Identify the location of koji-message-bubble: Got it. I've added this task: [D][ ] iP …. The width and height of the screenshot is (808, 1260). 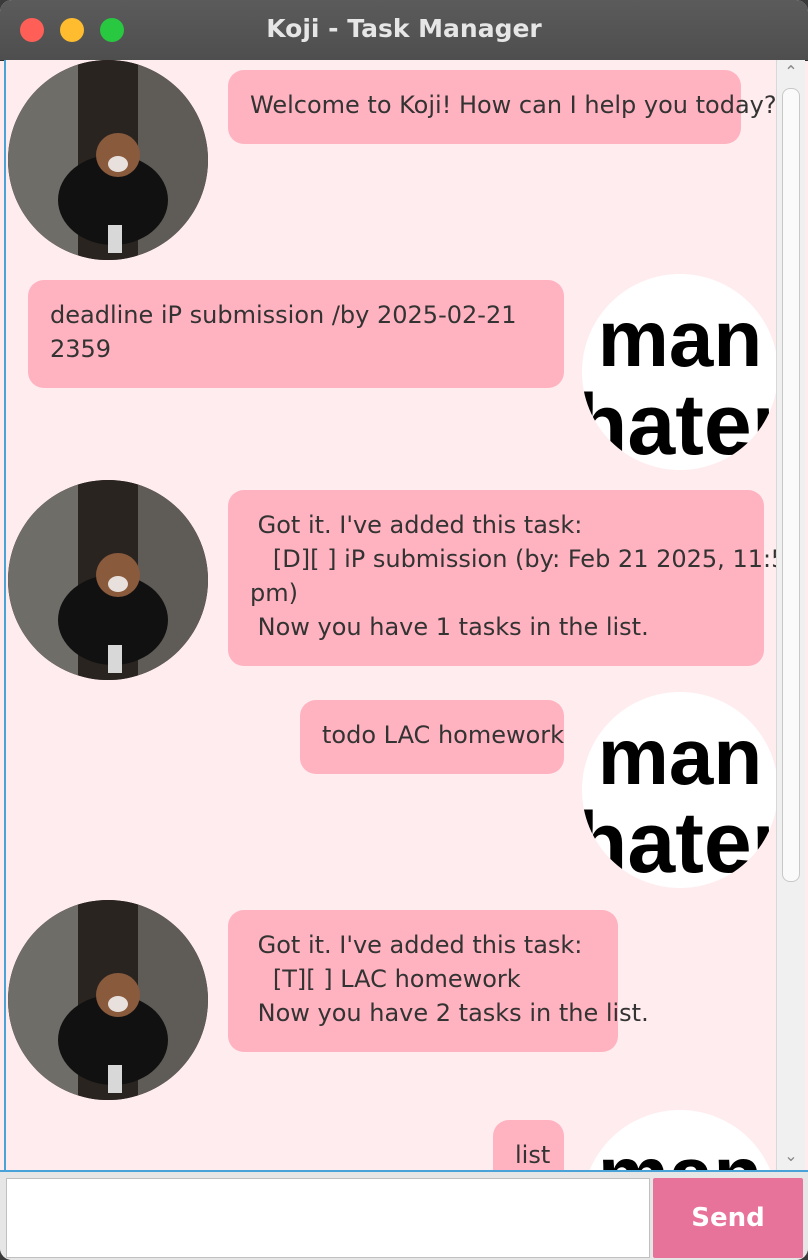
(503, 578).